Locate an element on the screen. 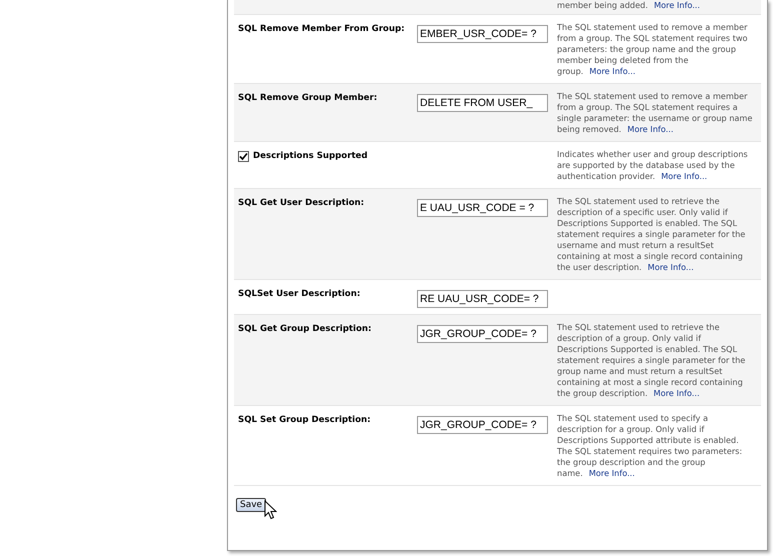  sql-input-field: EMBER_USR_CODE= ? is located at coordinates (482, 34).